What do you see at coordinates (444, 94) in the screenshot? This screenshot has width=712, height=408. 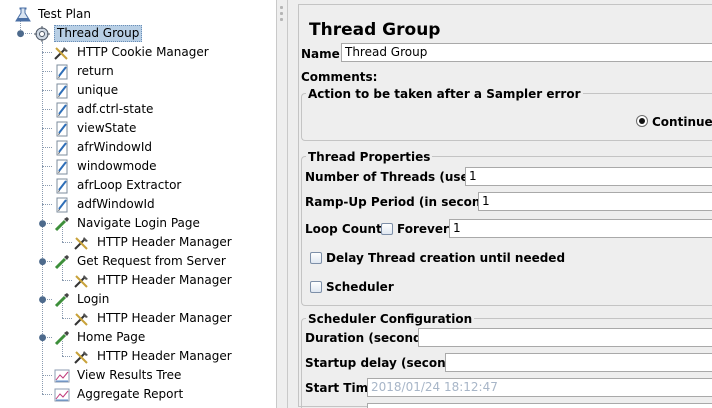 I see `sampler-error-legend: Action to be taken after a Sampler error` at bounding box center [444, 94].